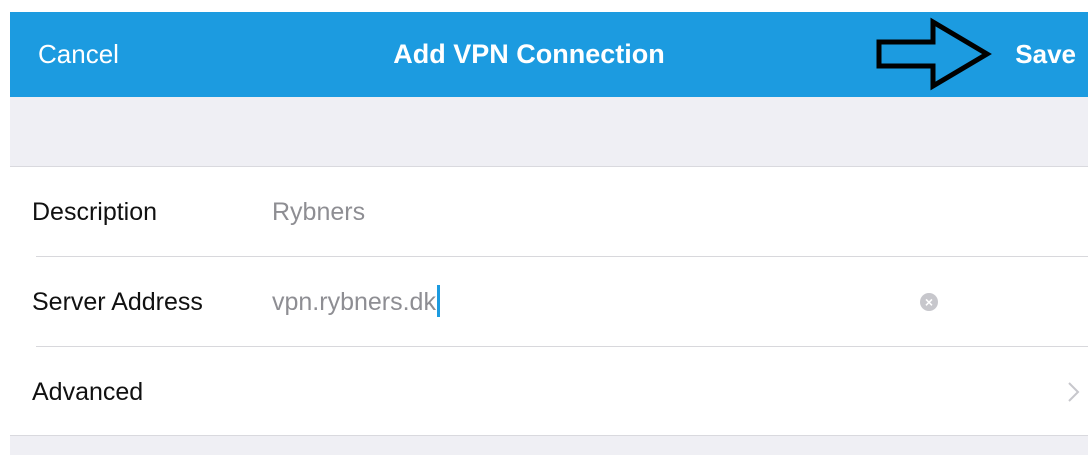 The width and height of the screenshot is (1088, 455). What do you see at coordinates (354, 302) in the screenshot?
I see `server-address-value: vpn.rybners.dk` at bounding box center [354, 302].